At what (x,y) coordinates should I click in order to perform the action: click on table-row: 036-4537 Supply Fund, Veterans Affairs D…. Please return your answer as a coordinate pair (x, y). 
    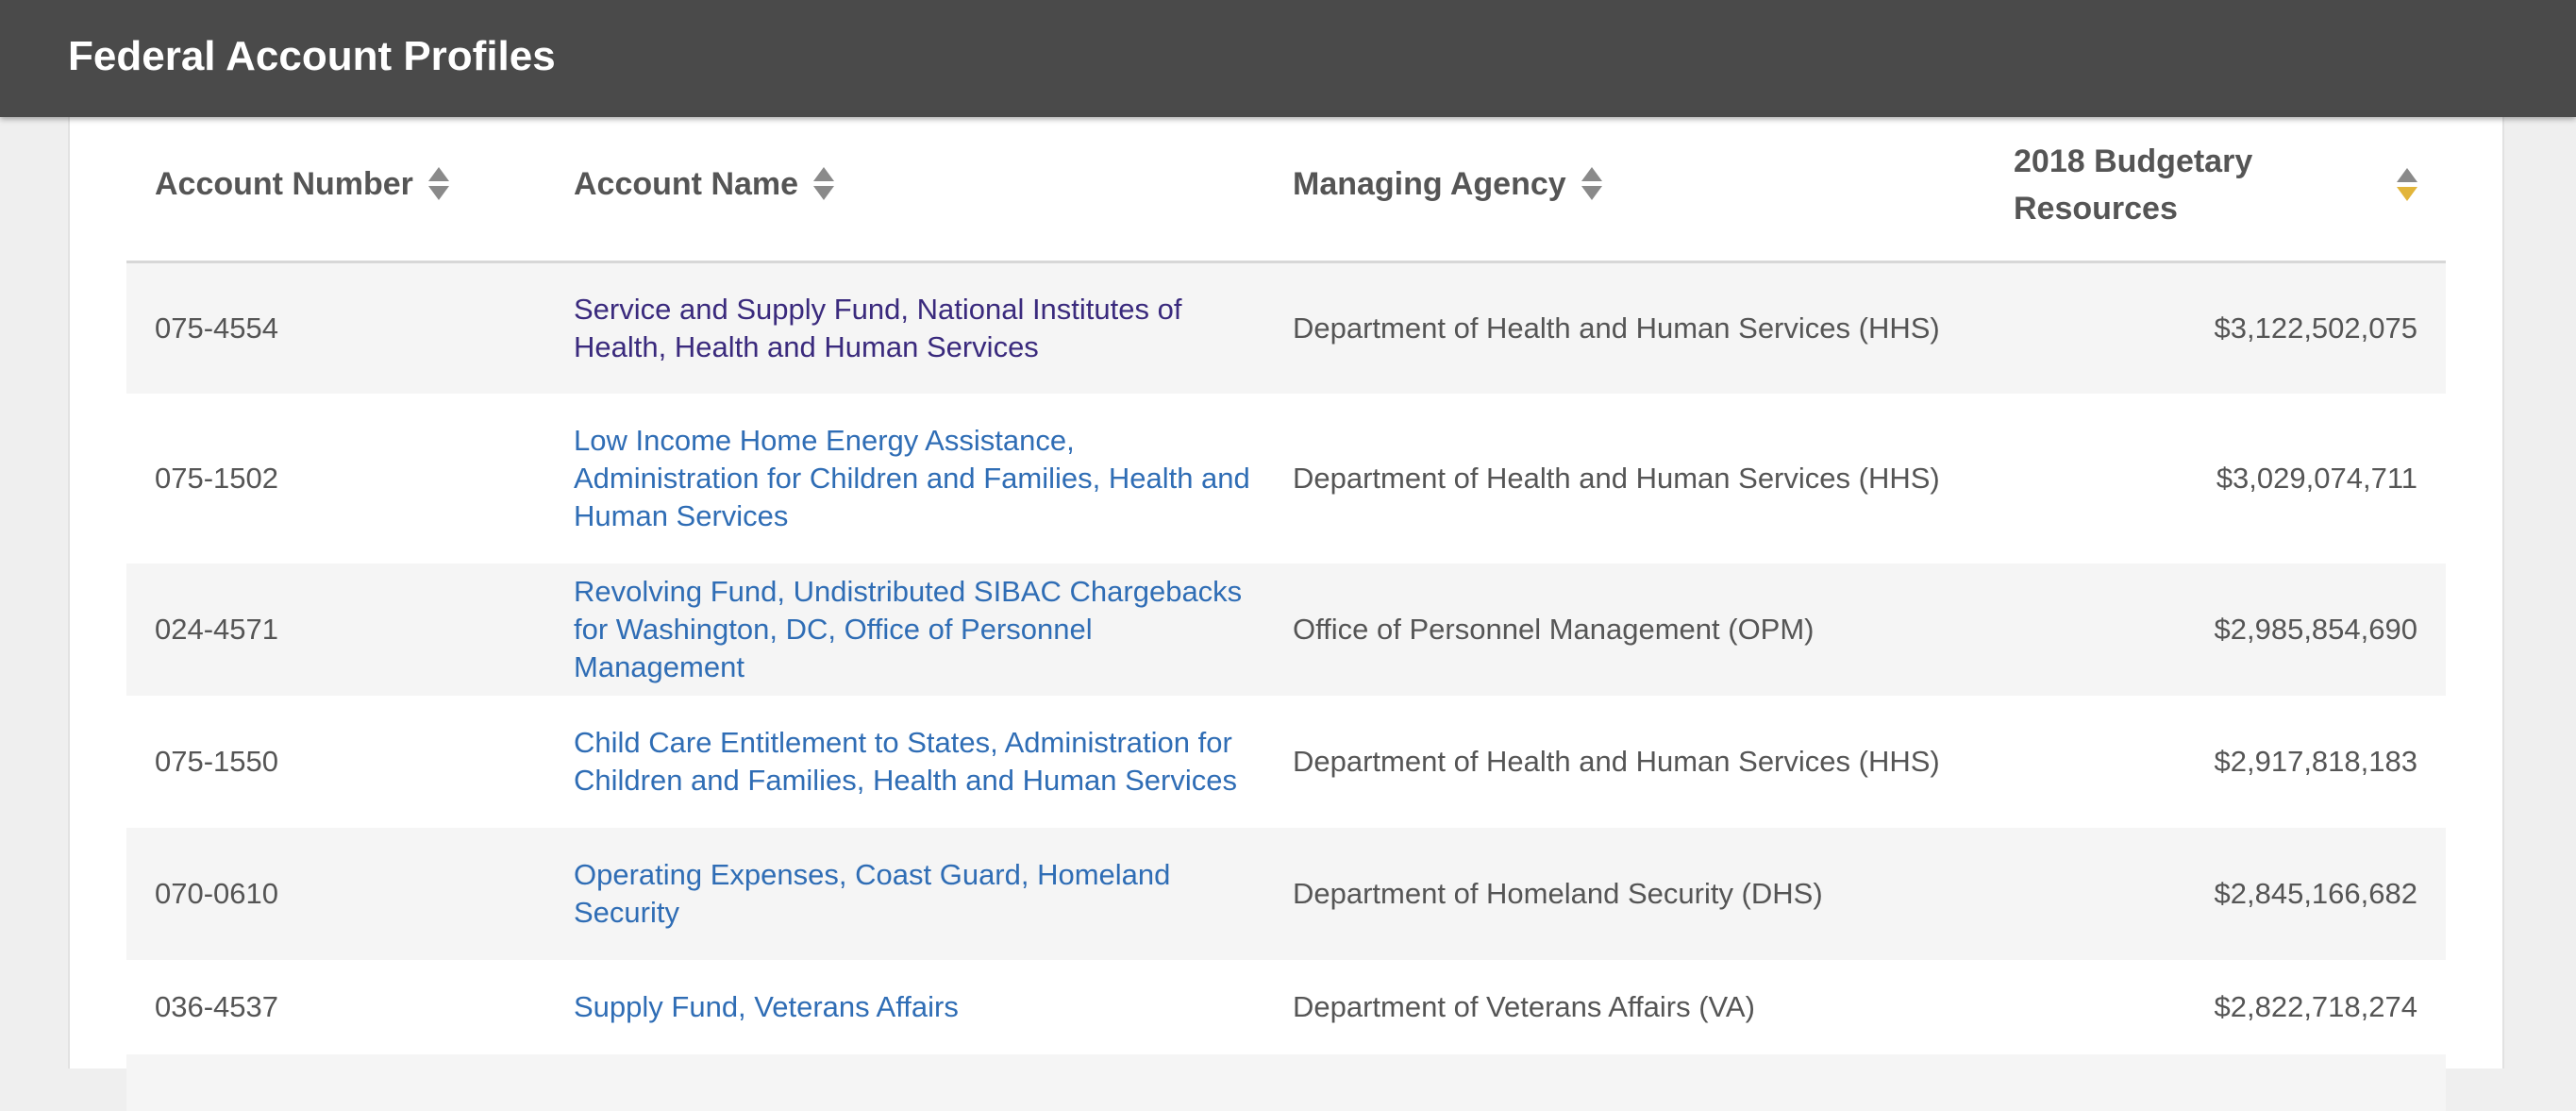
    Looking at the image, I should click on (1286, 1007).